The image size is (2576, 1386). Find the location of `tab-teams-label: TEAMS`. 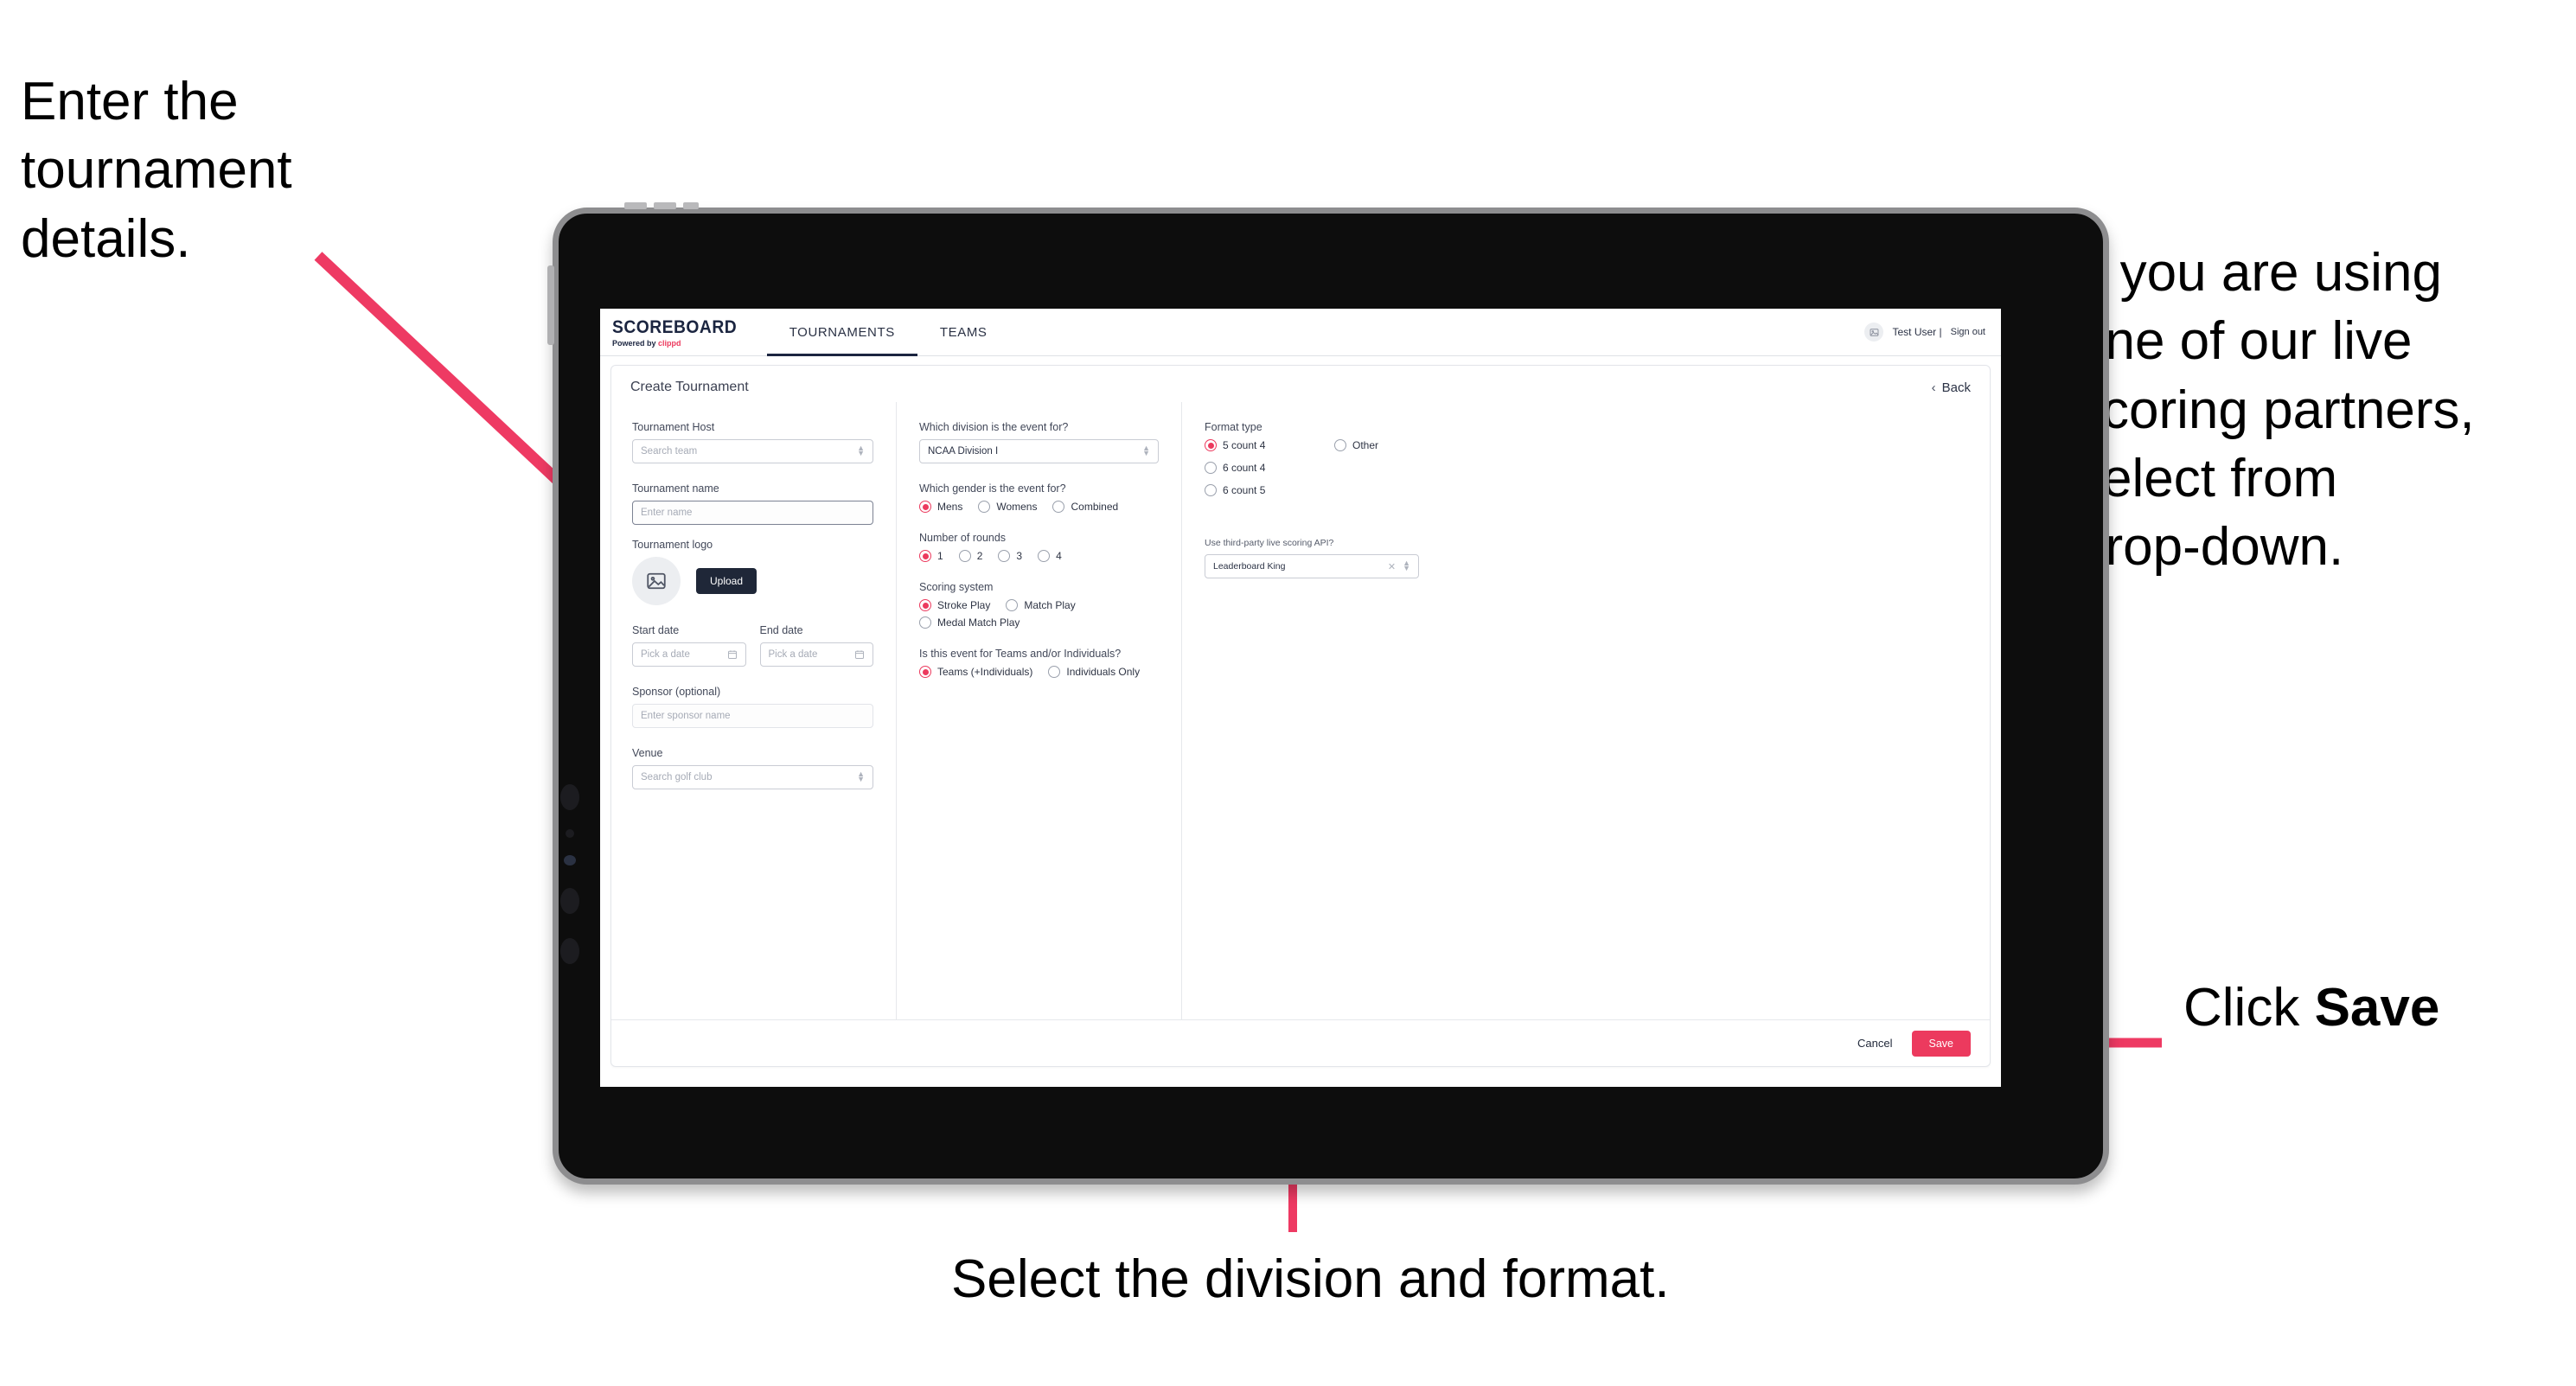

tab-teams-label: TEAMS is located at coordinates (964, 332).